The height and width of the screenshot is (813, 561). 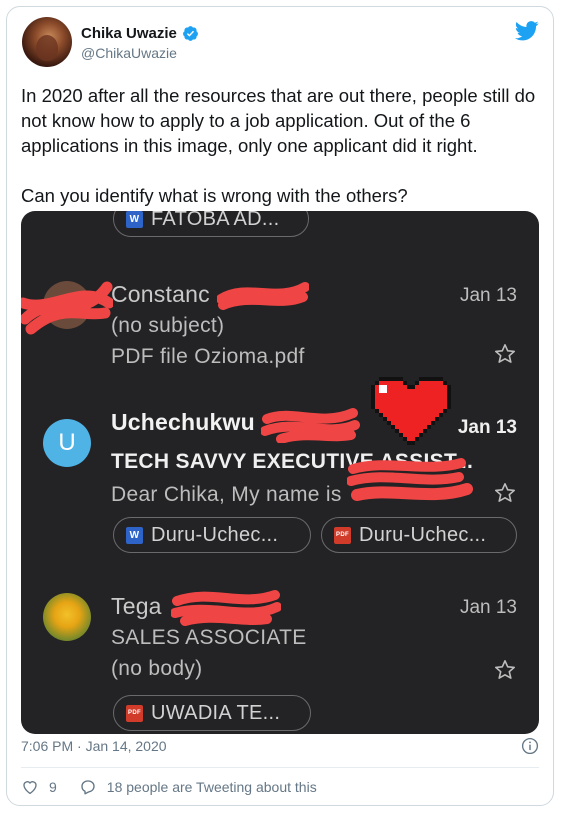 I want to click on email-sender: Constanc, so click(x=160, y=294).